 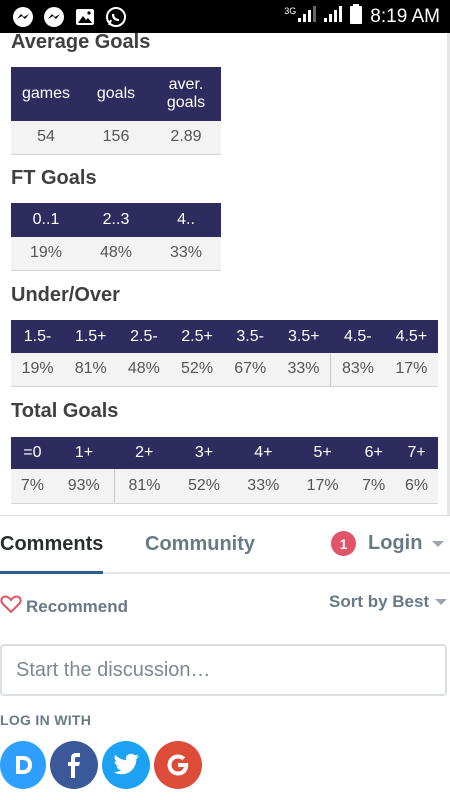 What do you see at coordinates (69, 17) in the screenshot?
I see `notification-icons` at bounding box center [69, 17].